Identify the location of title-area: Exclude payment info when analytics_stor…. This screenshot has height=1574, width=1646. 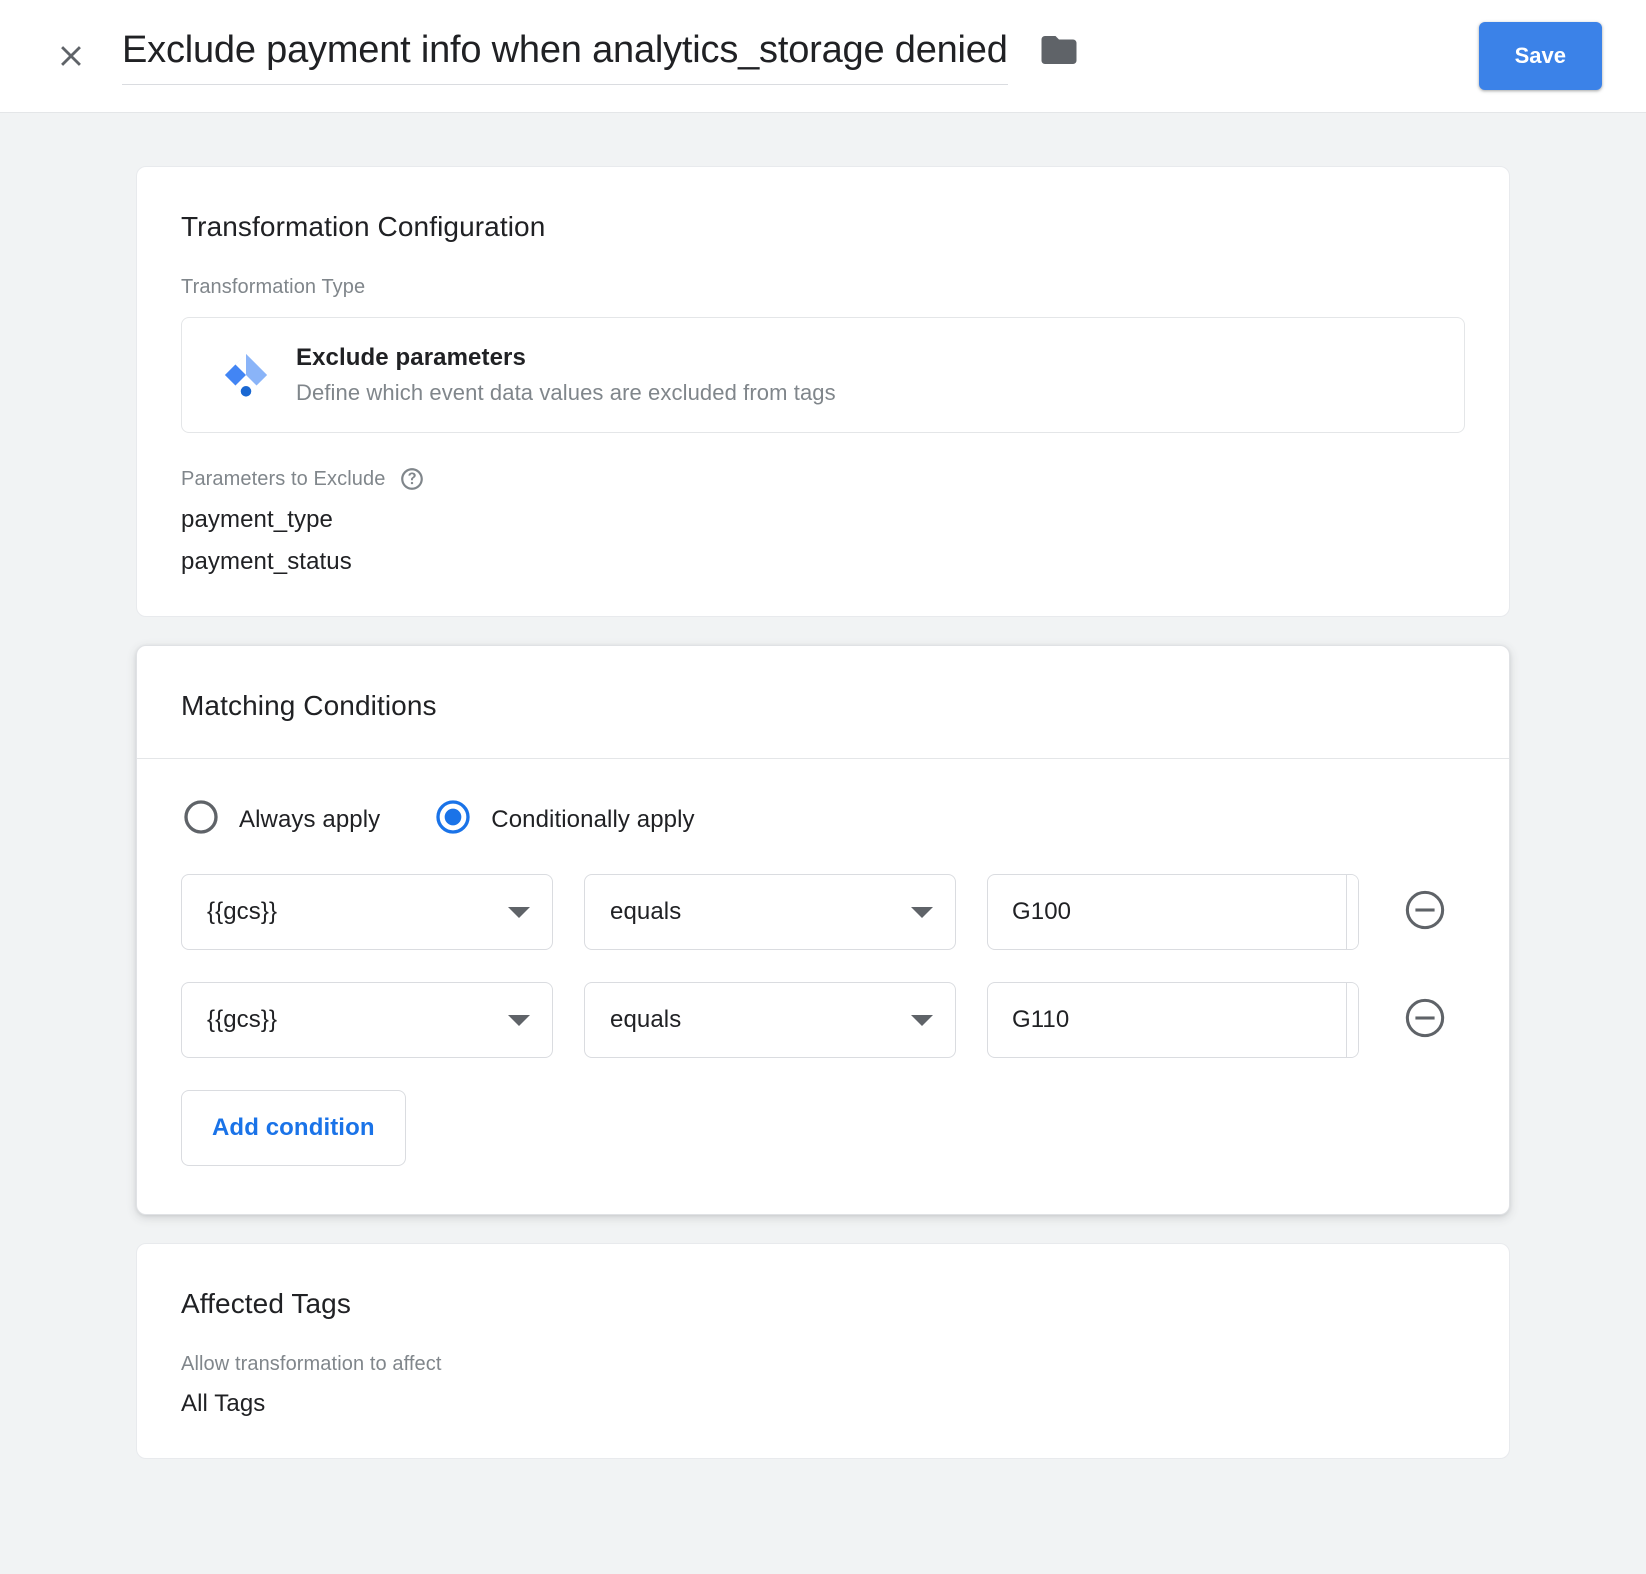
(601, 56).